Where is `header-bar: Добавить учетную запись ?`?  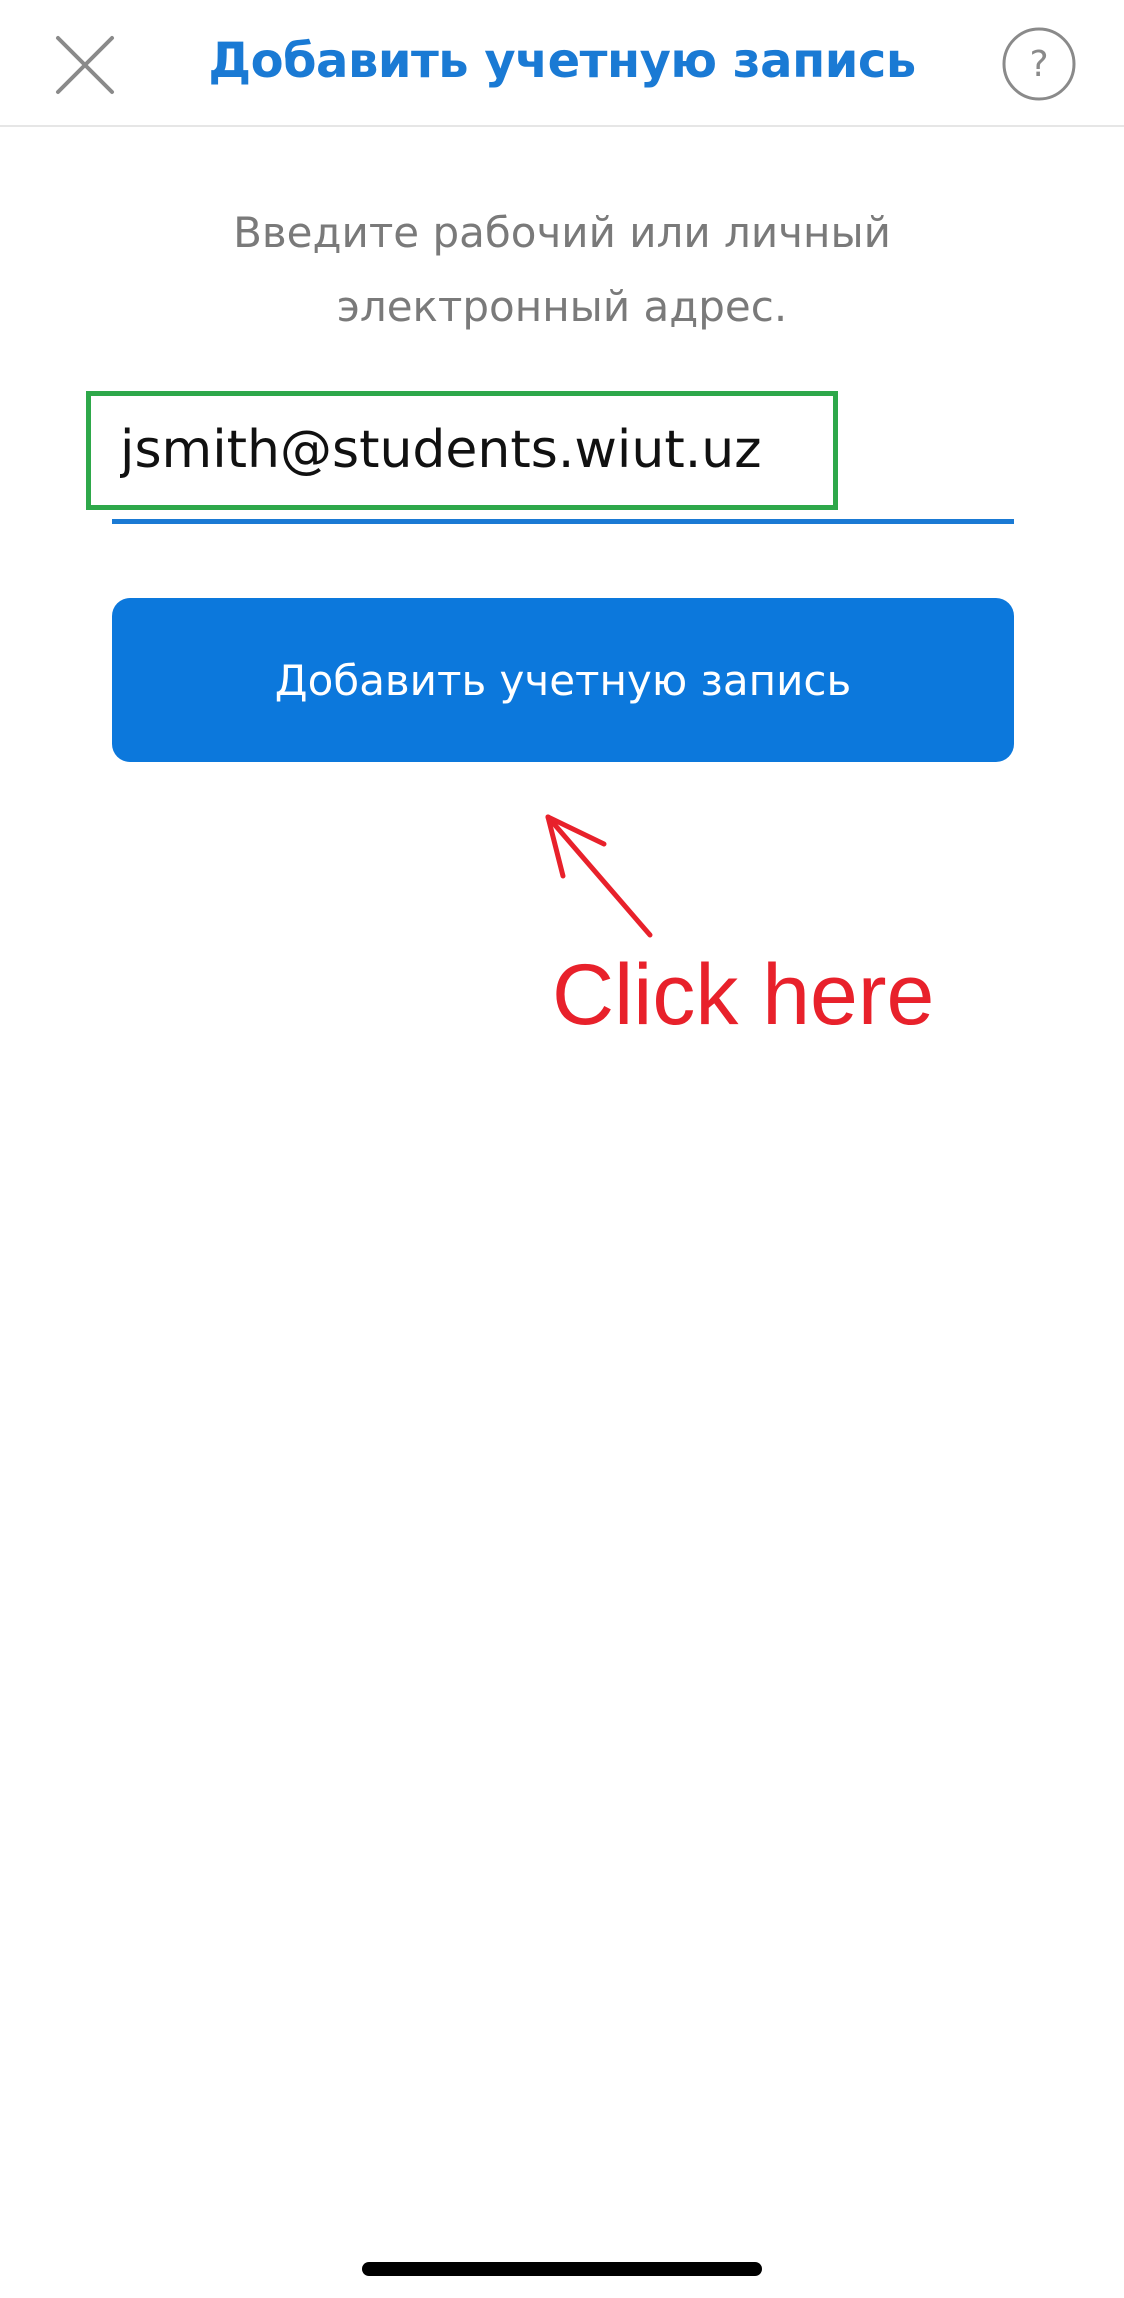 header-bar: Добавить учетную запись ? is located at coordinates (562, 63).